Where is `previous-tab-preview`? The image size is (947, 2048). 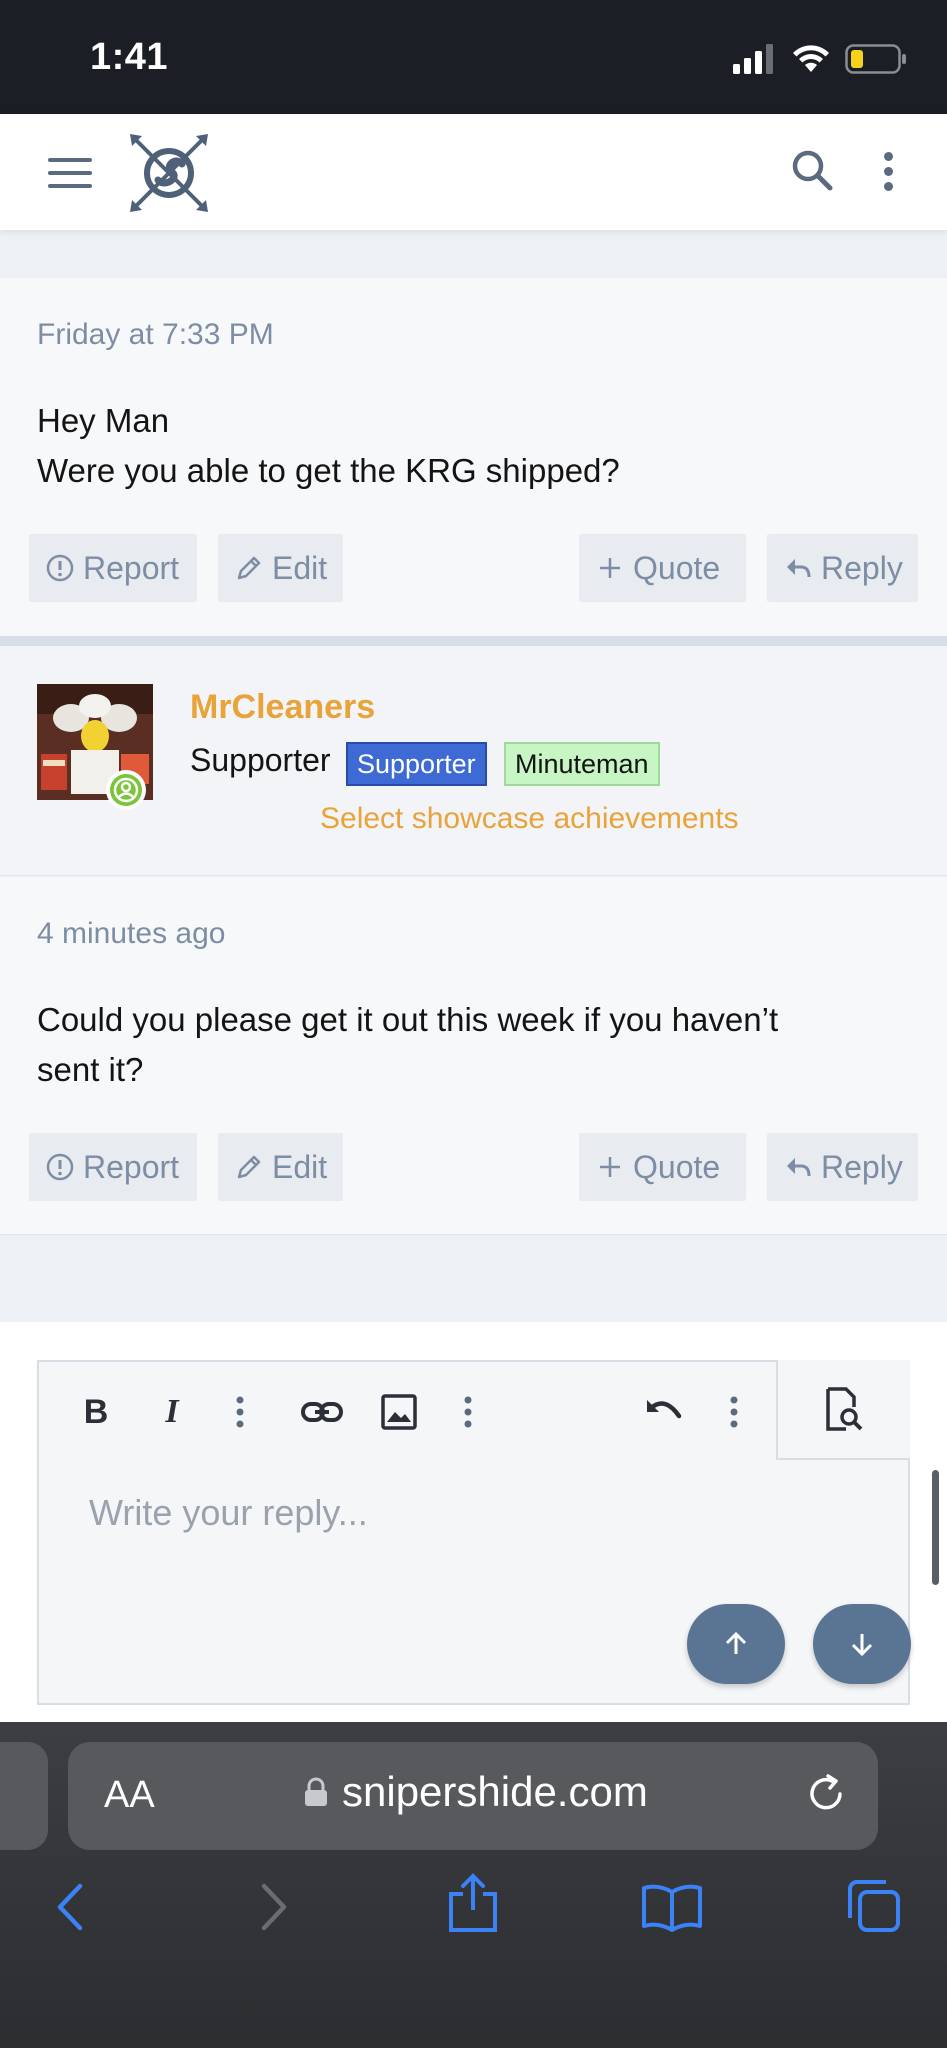 previous-tab-preview is located at coordinates (24, 1796).